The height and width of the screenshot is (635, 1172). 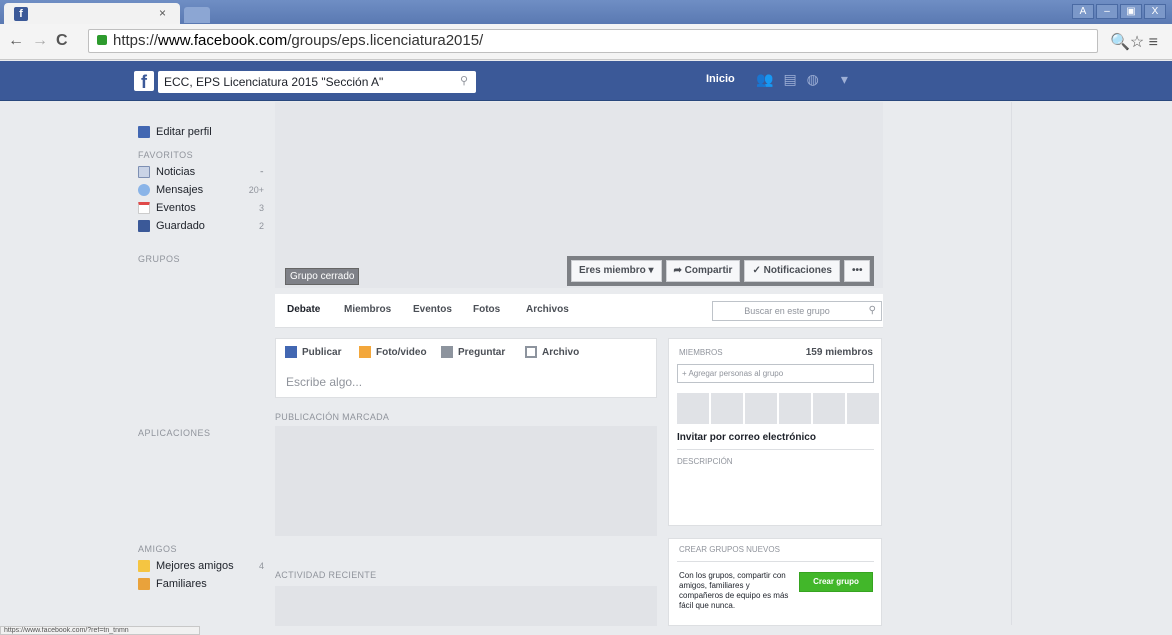 What do you see at coordinates (201, 208) in the screenshot?
I see `sidebar-item-events: Eventos 3` at bounding box center [201, 208].